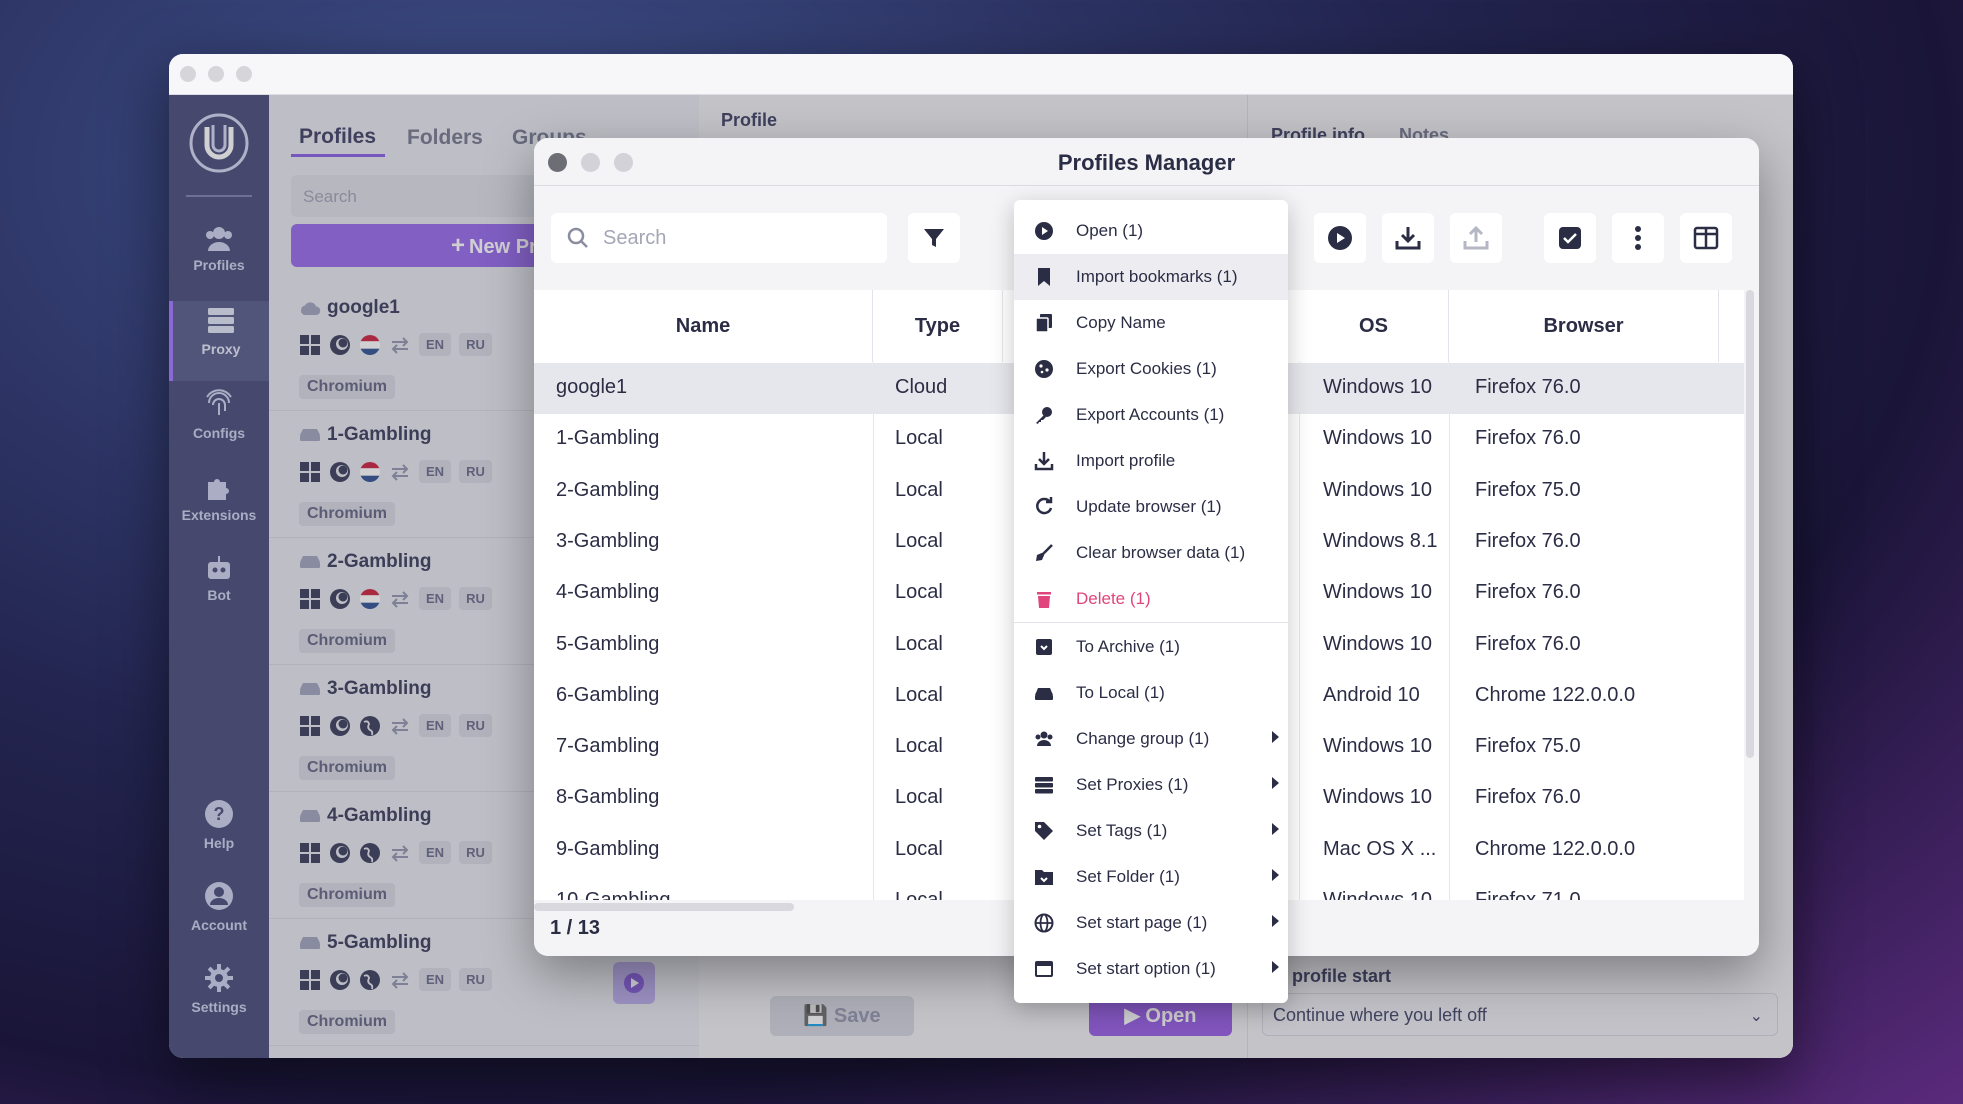 This screenshot has width=1963, height=1104. I want to click on download-button, so click(1408, 238).